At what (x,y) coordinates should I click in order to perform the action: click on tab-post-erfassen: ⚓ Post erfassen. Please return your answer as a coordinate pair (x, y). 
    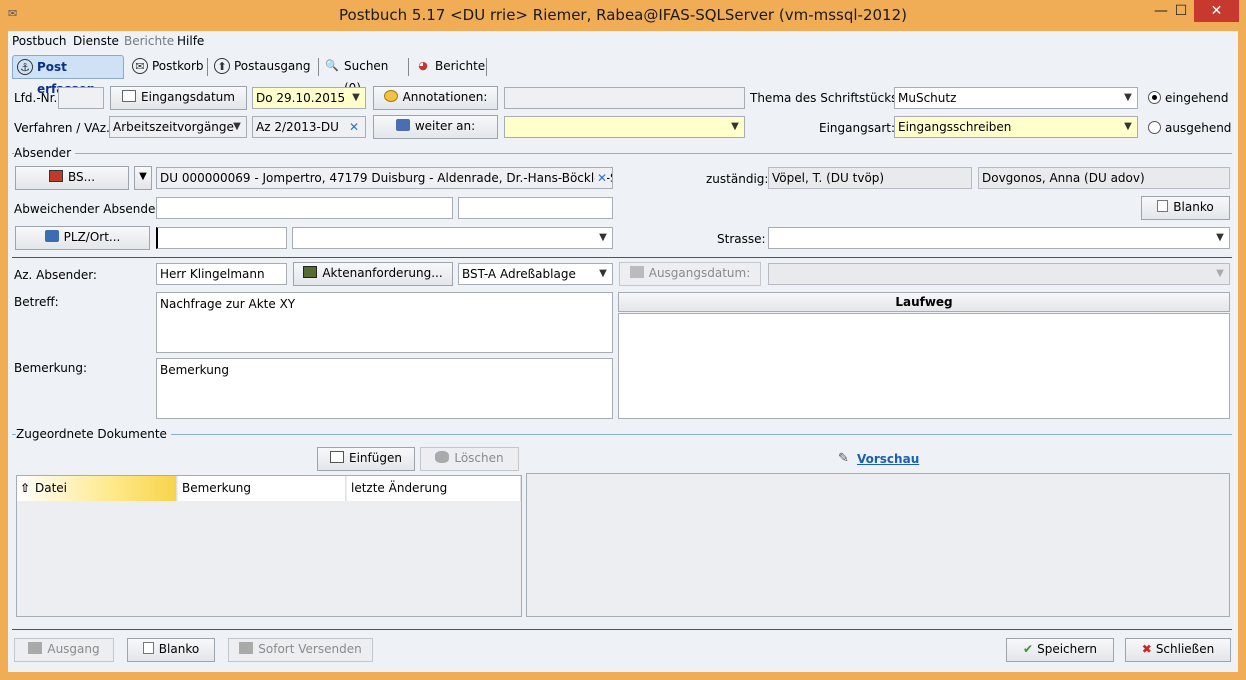
    Looking at the image, I should click on (68, 75).